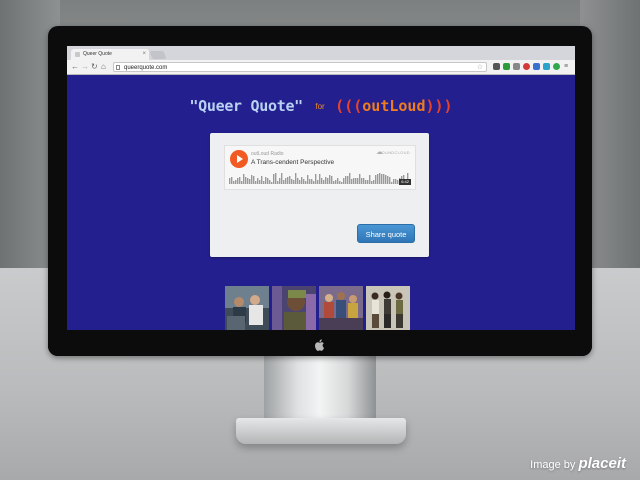  Describe the element at coordinates (300, 67) in the screenshot. I see `address-bar: queerquote.com ☆` at that location.